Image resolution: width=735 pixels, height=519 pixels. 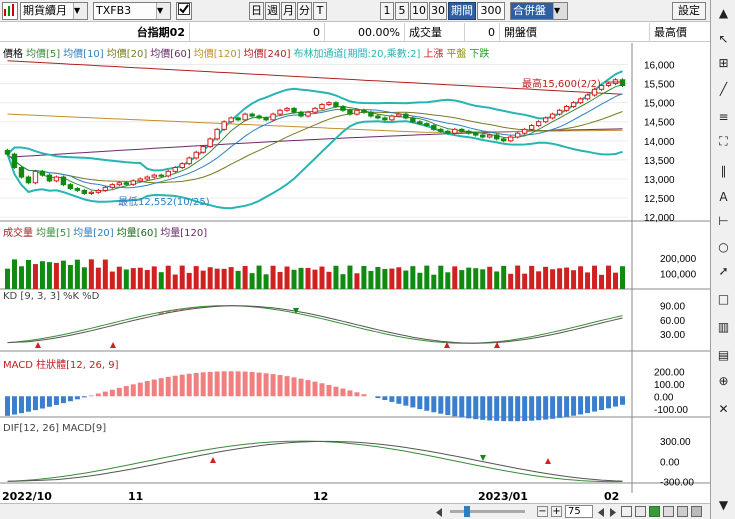 I want to click on price-legend-item: 均價[20], so click(x=127, y=54).